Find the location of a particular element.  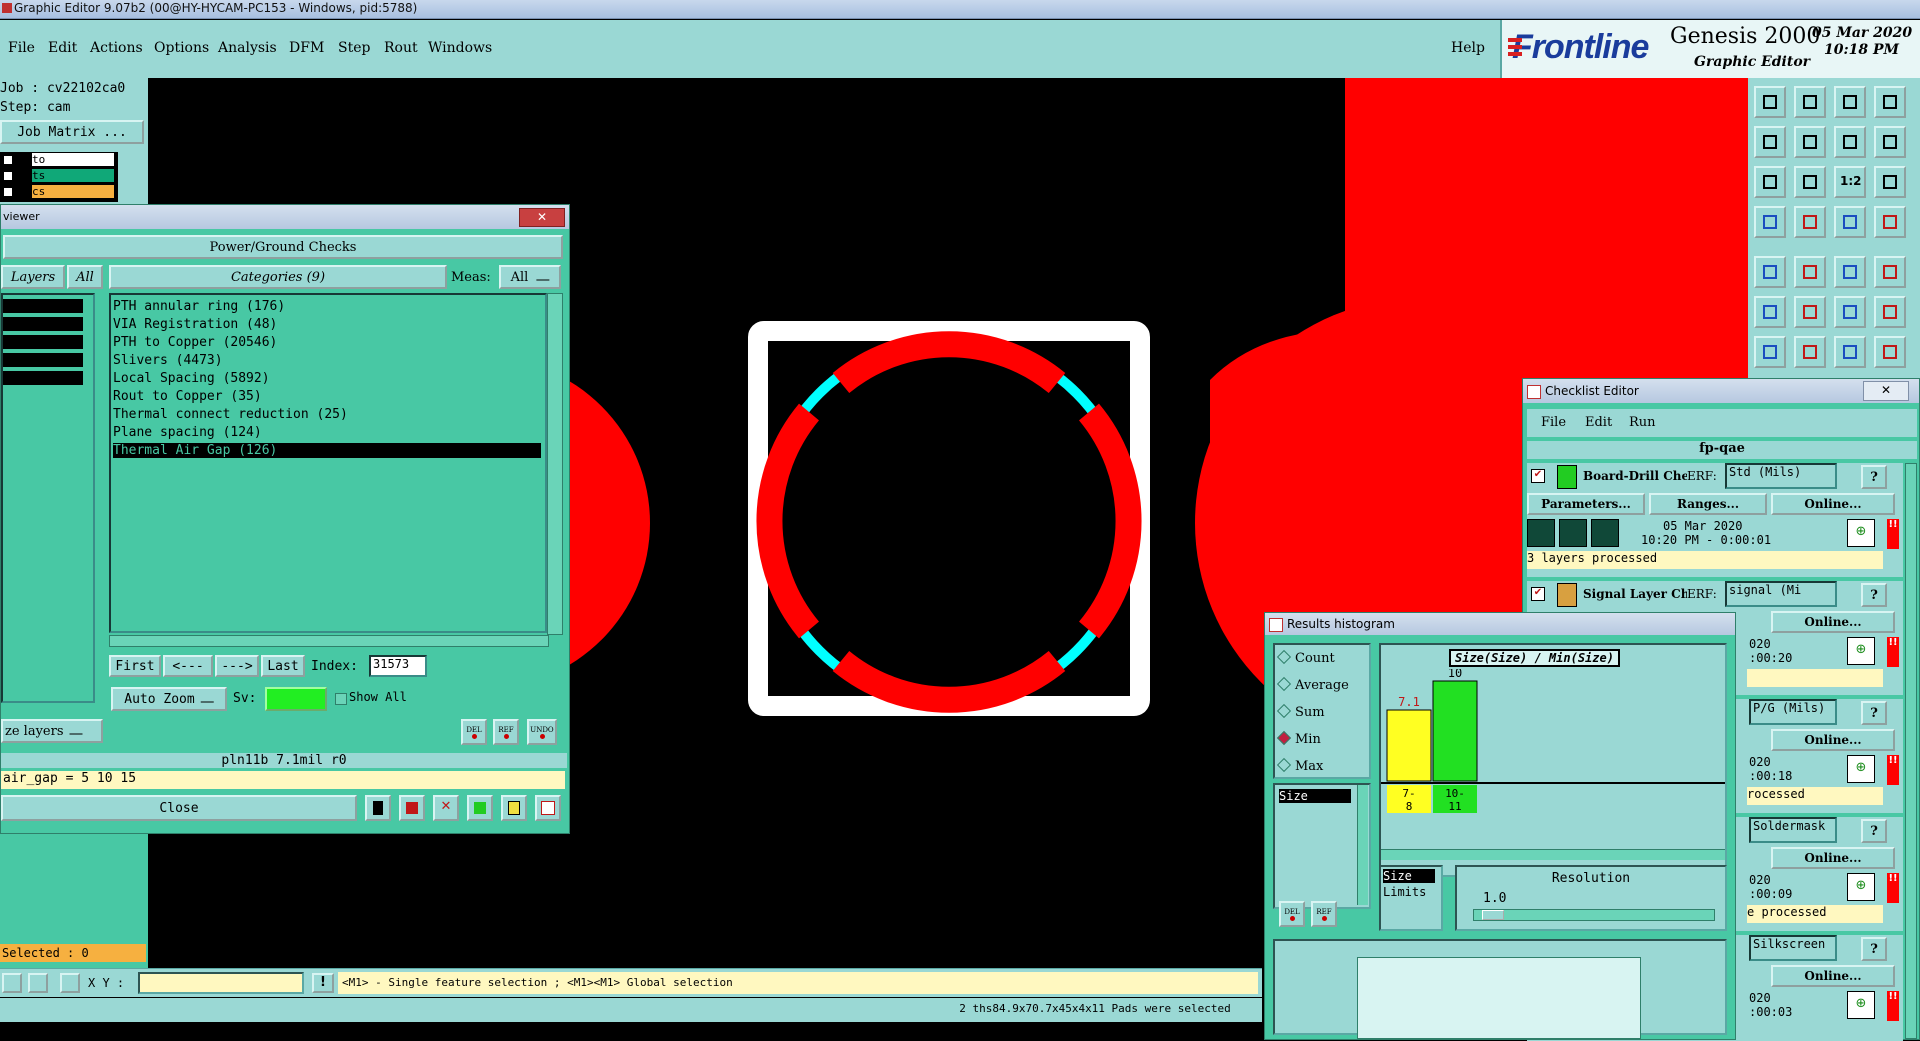

warning-icon: ! is located at coordinates (323, 983).